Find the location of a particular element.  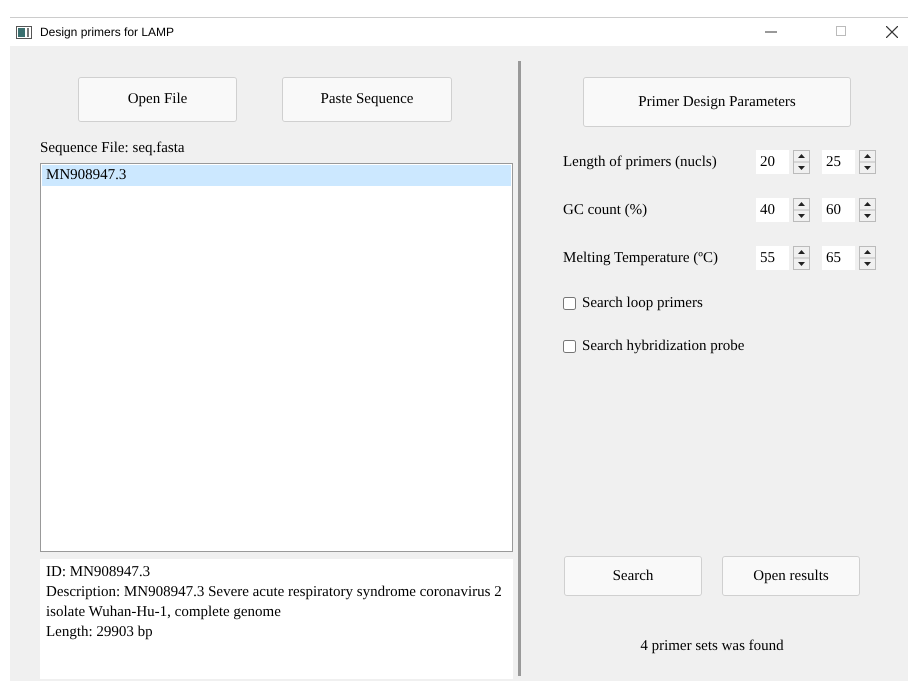

parameter-label: Melting Temperature (ºC) is located at coordinates (641, 258).